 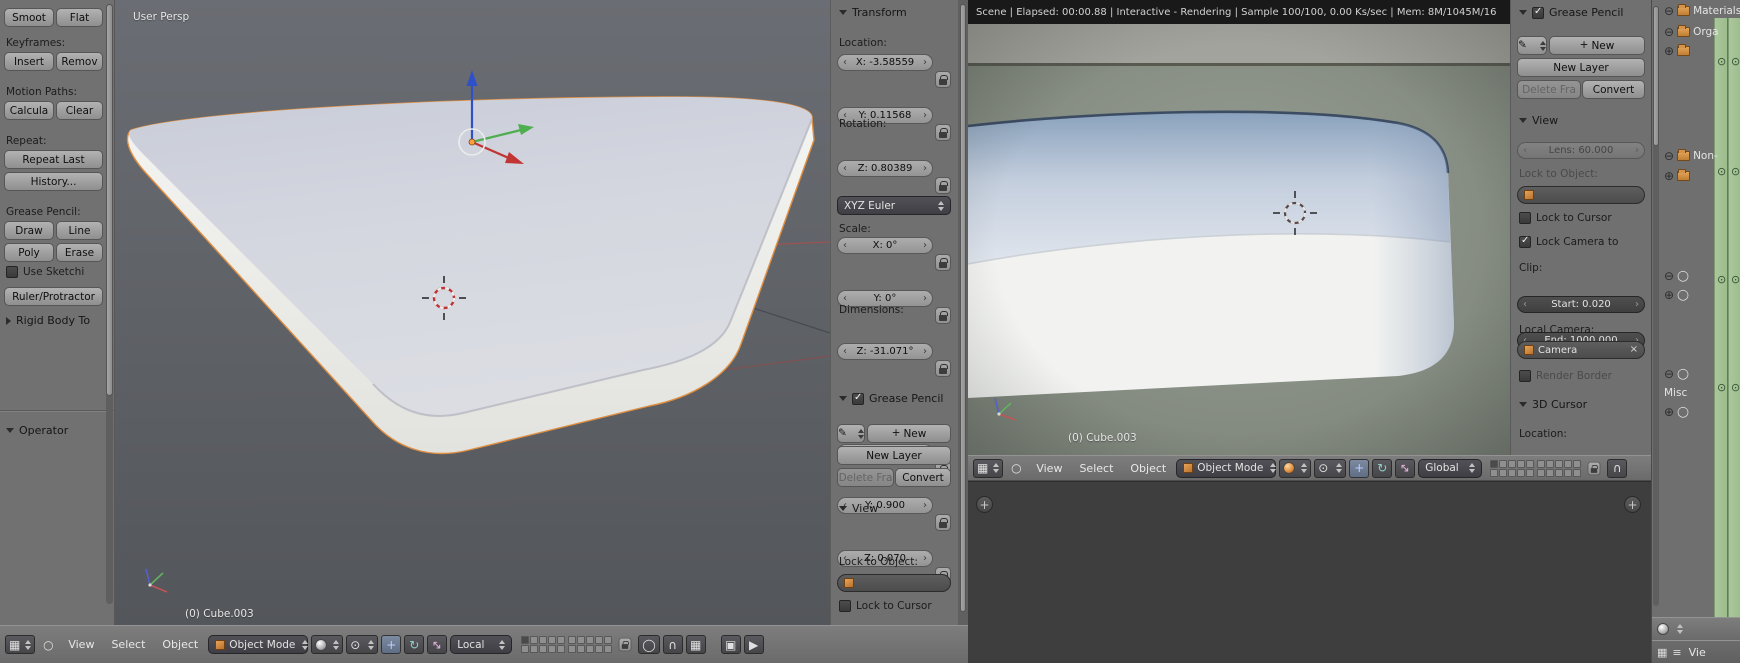 What do you see at coordinates (29, 230) in the screenshot?
I see `gp-draw-button: Draw` at bounding box center [29, 230].